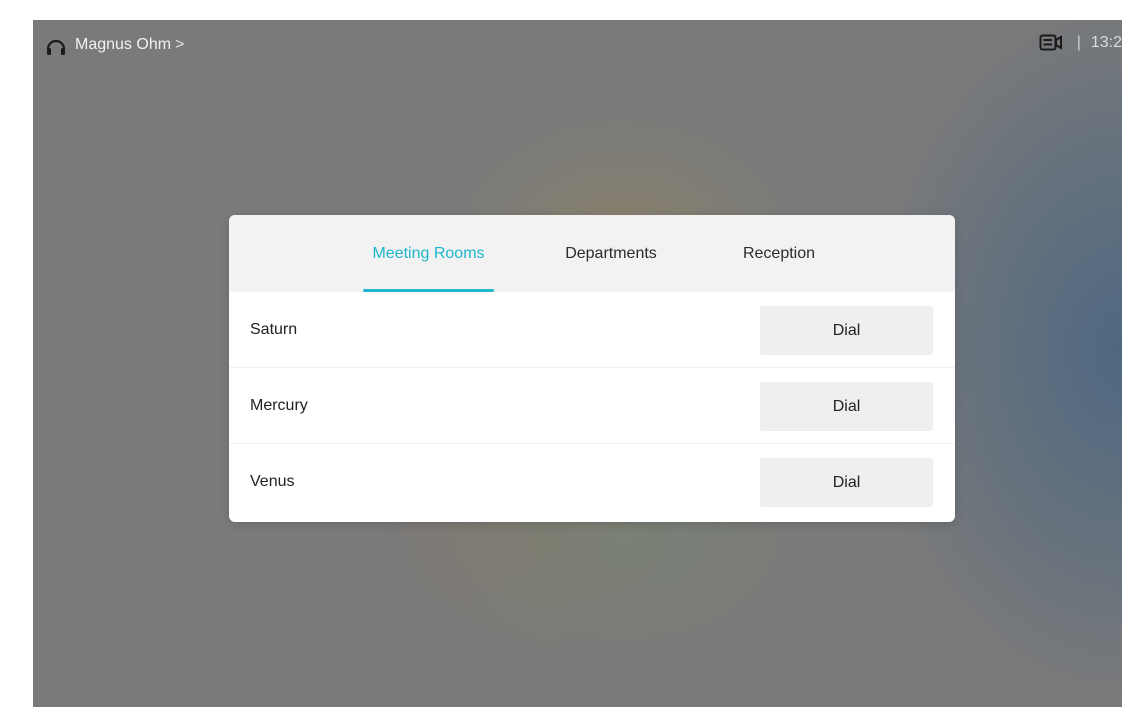  What do you see at coordinates (592, 482) in the screenshot?
I see `list-item: Venus Dial` at bounding box center [592, 482].